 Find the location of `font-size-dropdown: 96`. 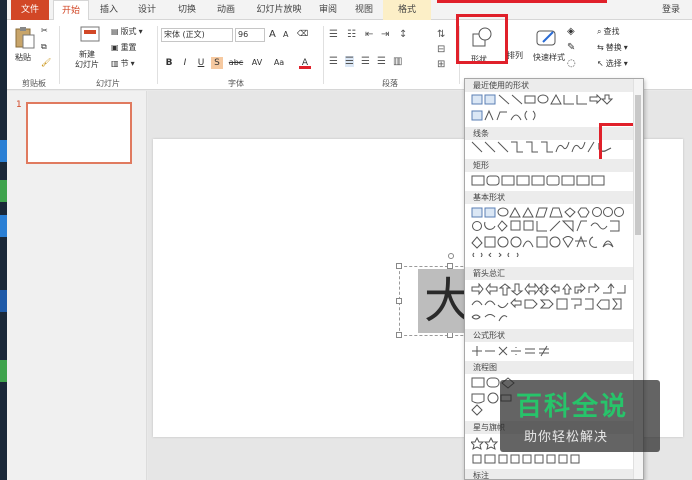

font-size-dropdown: 96 is located at coordinates (250, 35).